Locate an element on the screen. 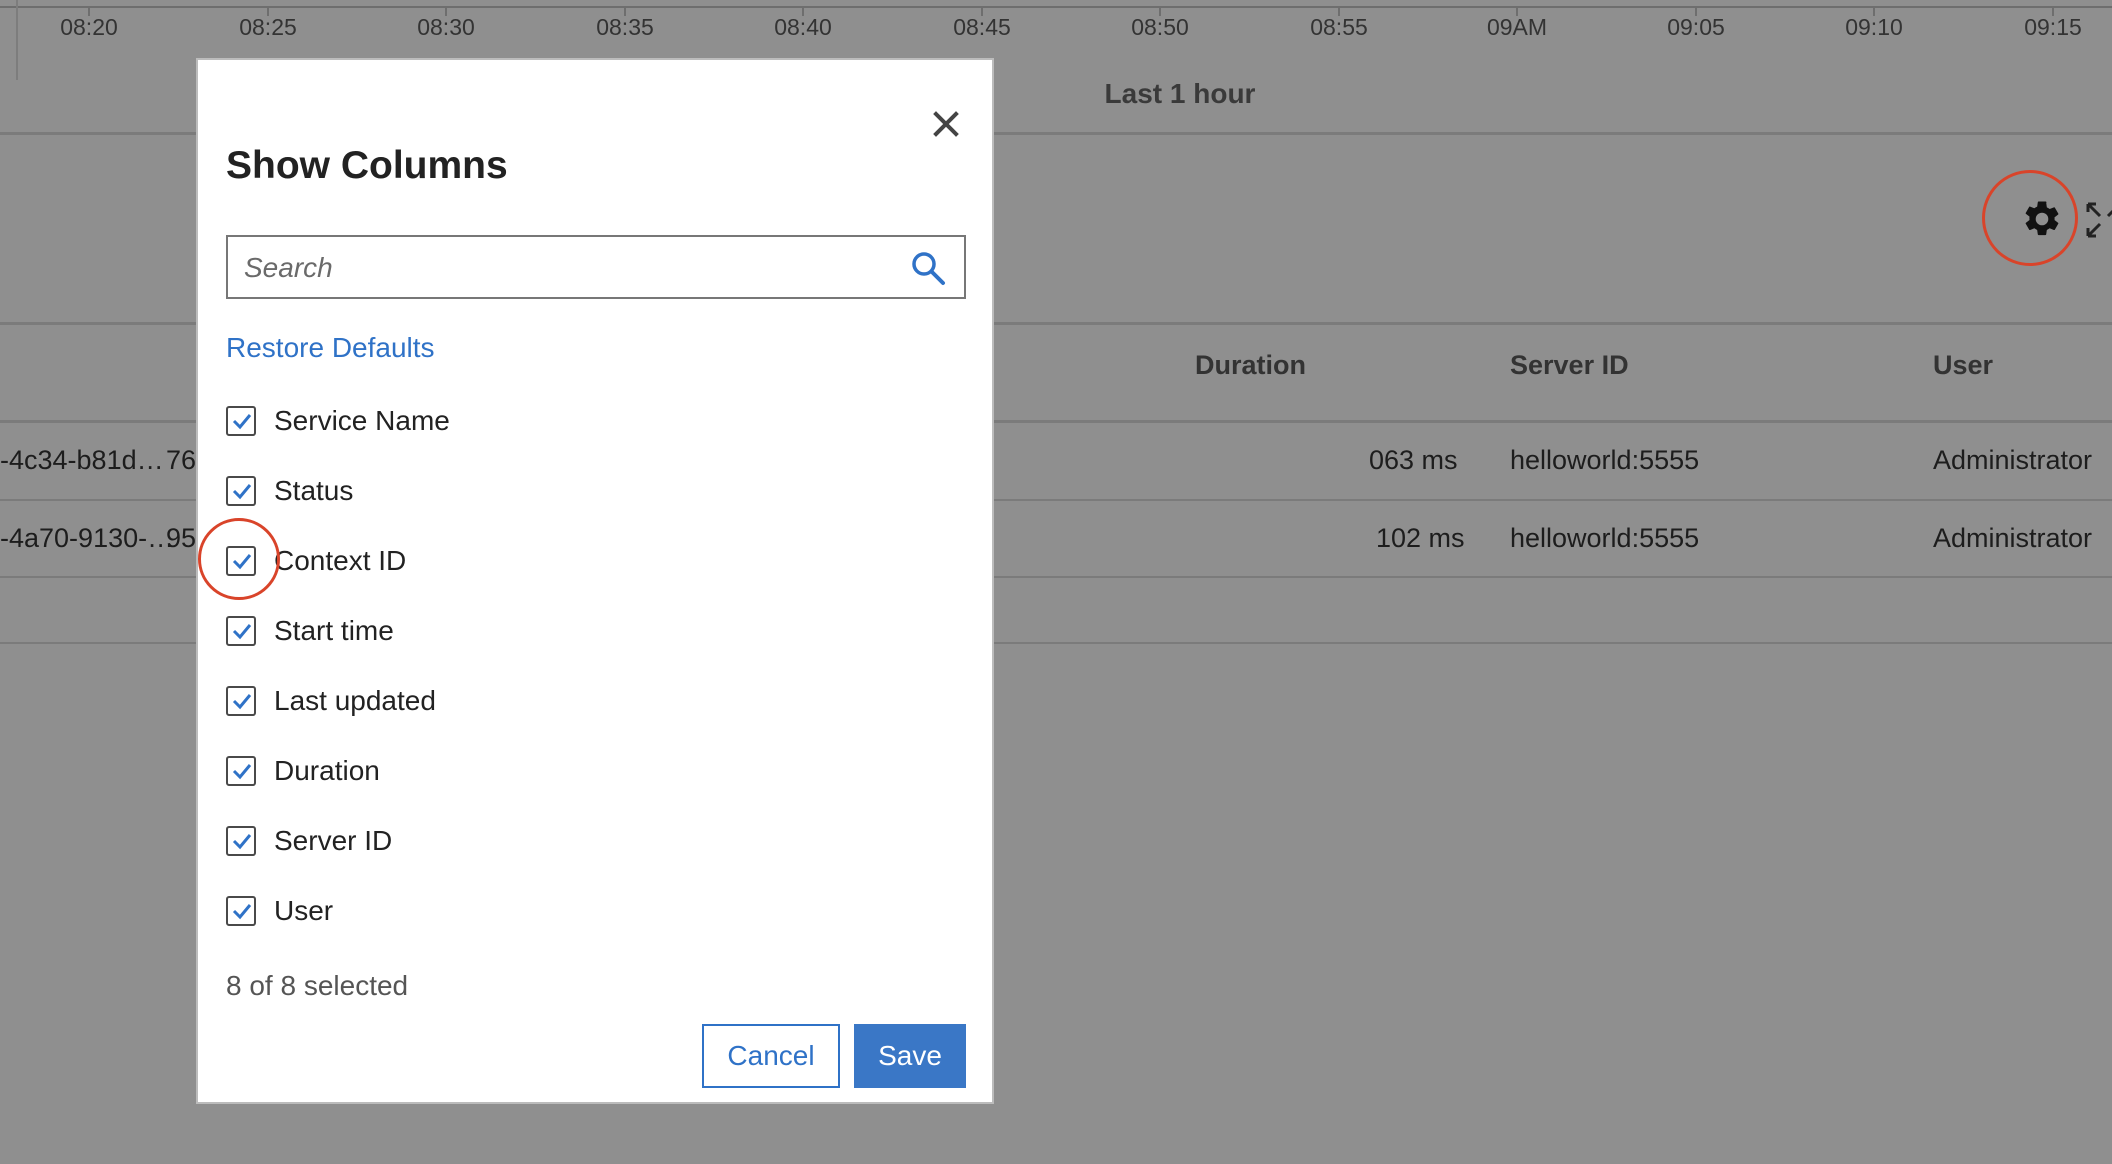  search-icon is located at coordinates (928, 268).